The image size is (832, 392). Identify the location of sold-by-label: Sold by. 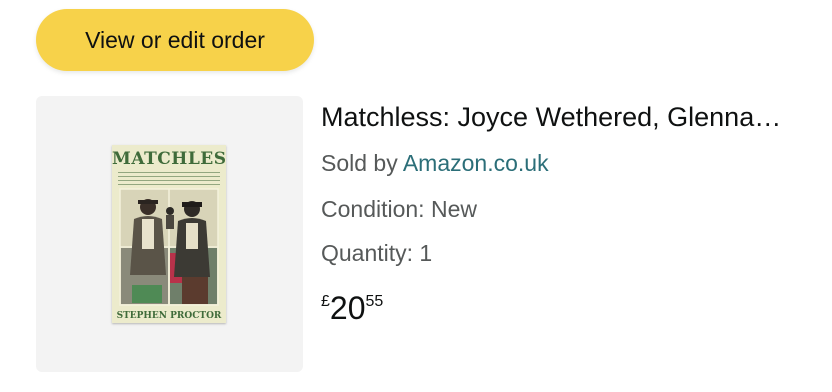
(362, 163).